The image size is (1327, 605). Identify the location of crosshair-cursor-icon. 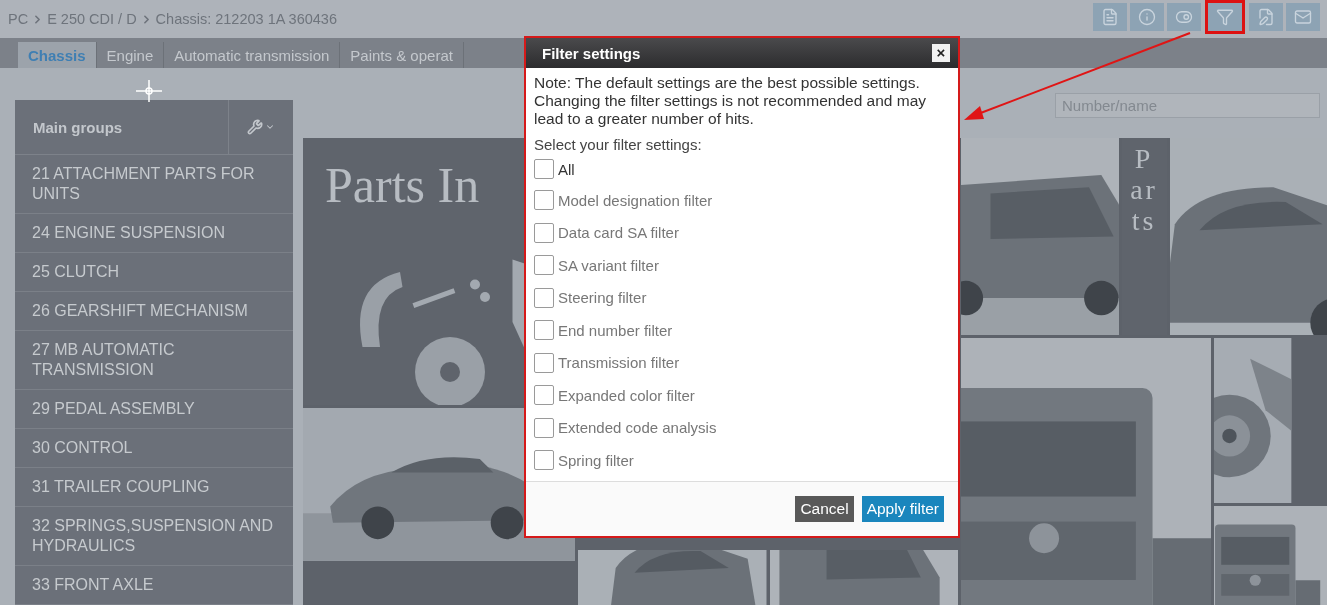
(149, 91).